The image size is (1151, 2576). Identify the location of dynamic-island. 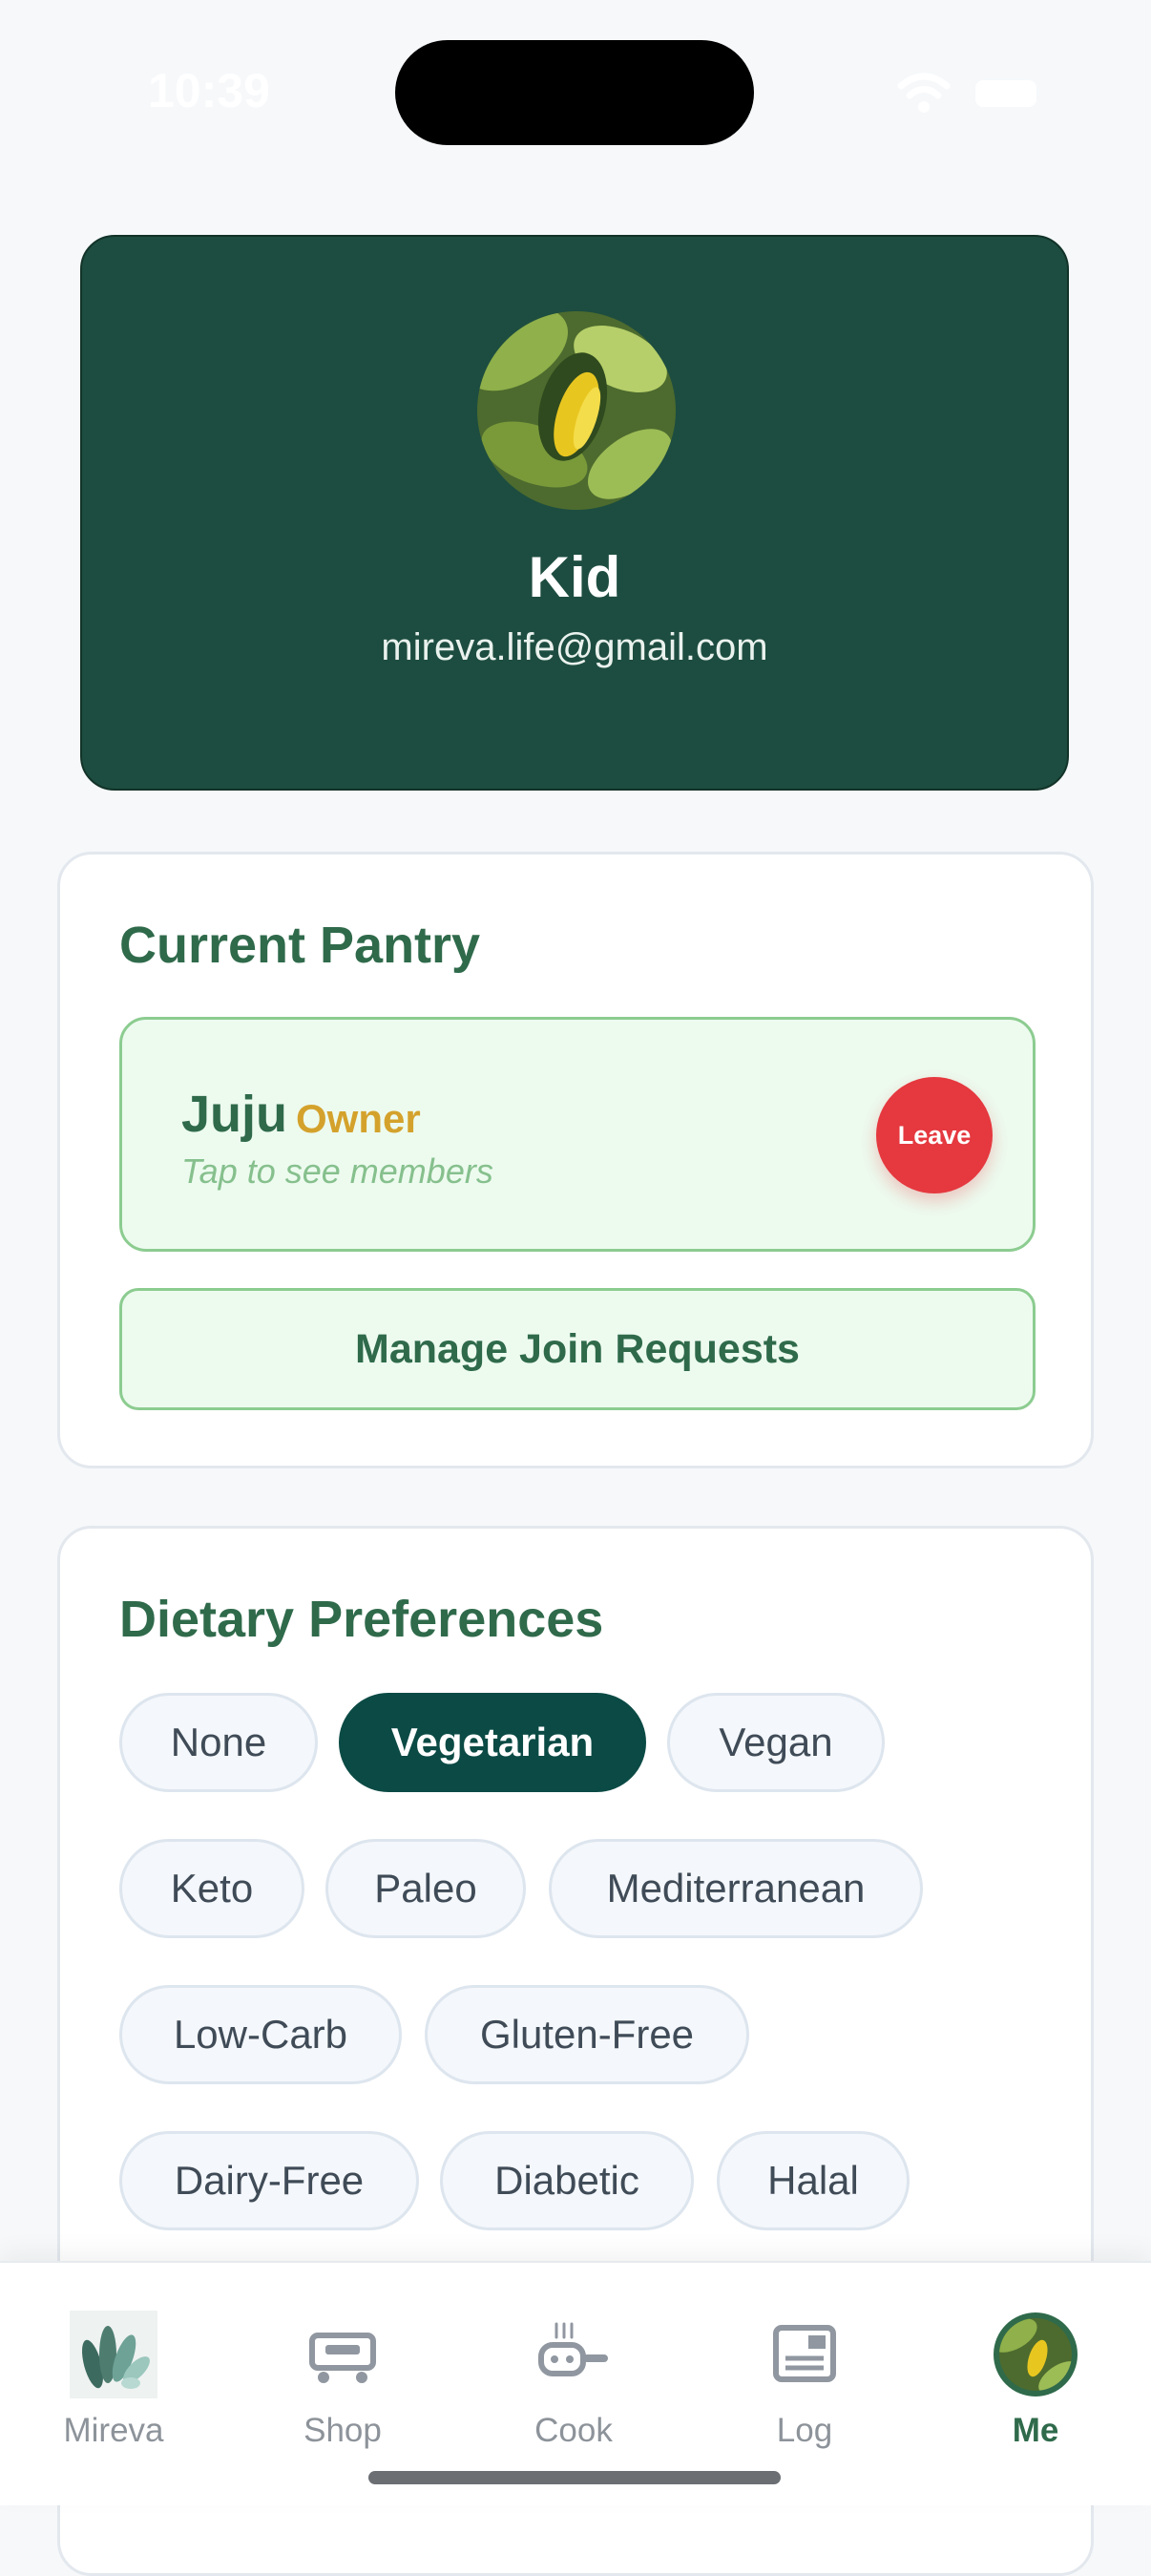
(574, 92).